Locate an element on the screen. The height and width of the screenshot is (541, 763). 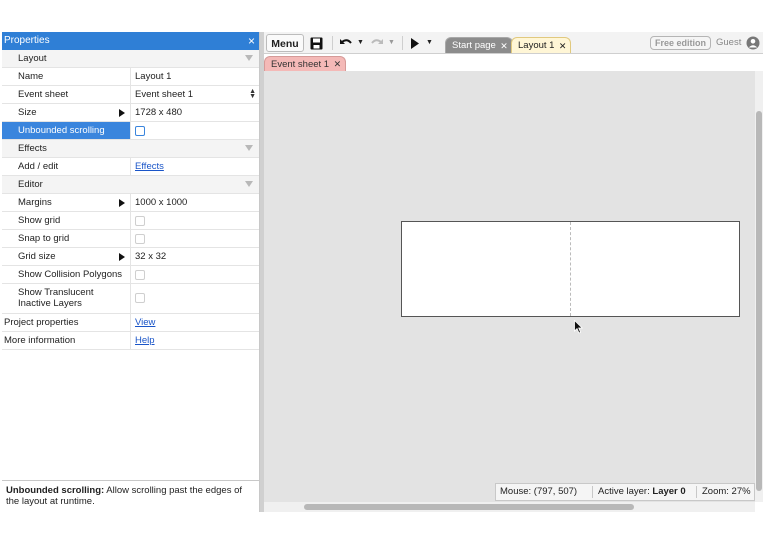
prop-label: Unbounded scrolling is located at coordinates (66, 130).